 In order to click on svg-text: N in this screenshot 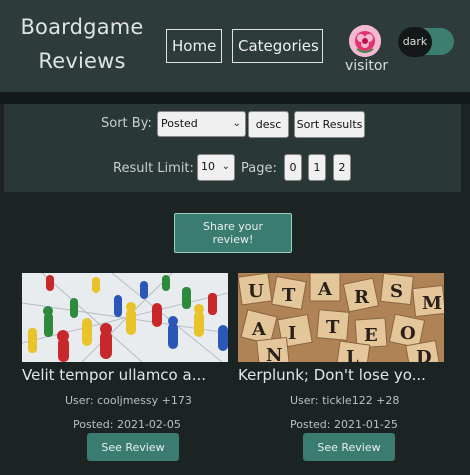, I will do `click(274, 353)`.